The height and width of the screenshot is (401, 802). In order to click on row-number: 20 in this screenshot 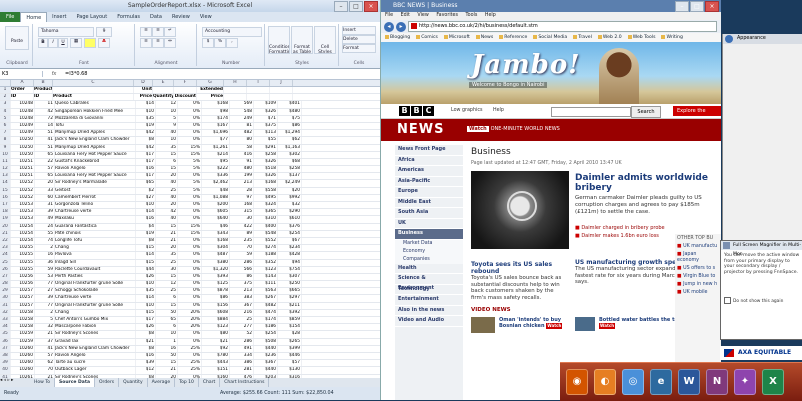, I will do `click(5, 226)`.